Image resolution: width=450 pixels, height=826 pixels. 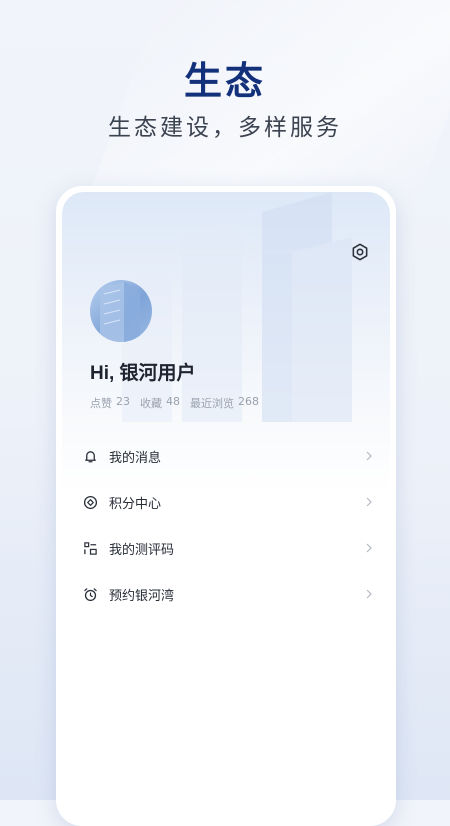 I want to click on profile-menu: 我的消息 积分中心 我的测评码 预约银河湾, so click(x=228, y=525).